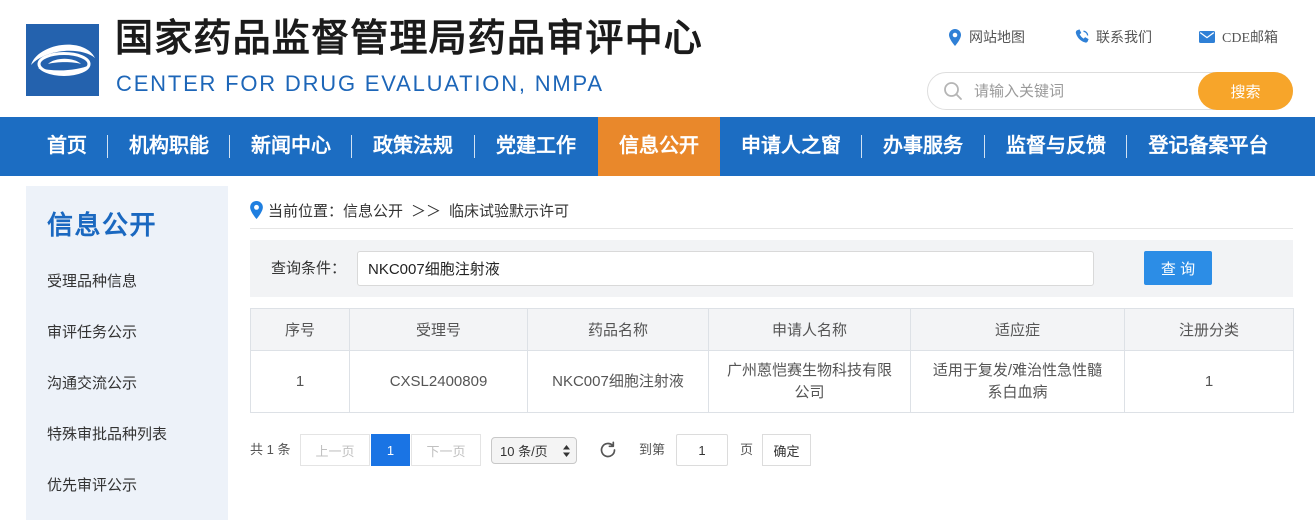 The width and height of the screenshot is (1315, 520). Describe the element at coordinates (809, 329) in the screenshot. I see `column-header-applicant: 申请人名称` at that location.